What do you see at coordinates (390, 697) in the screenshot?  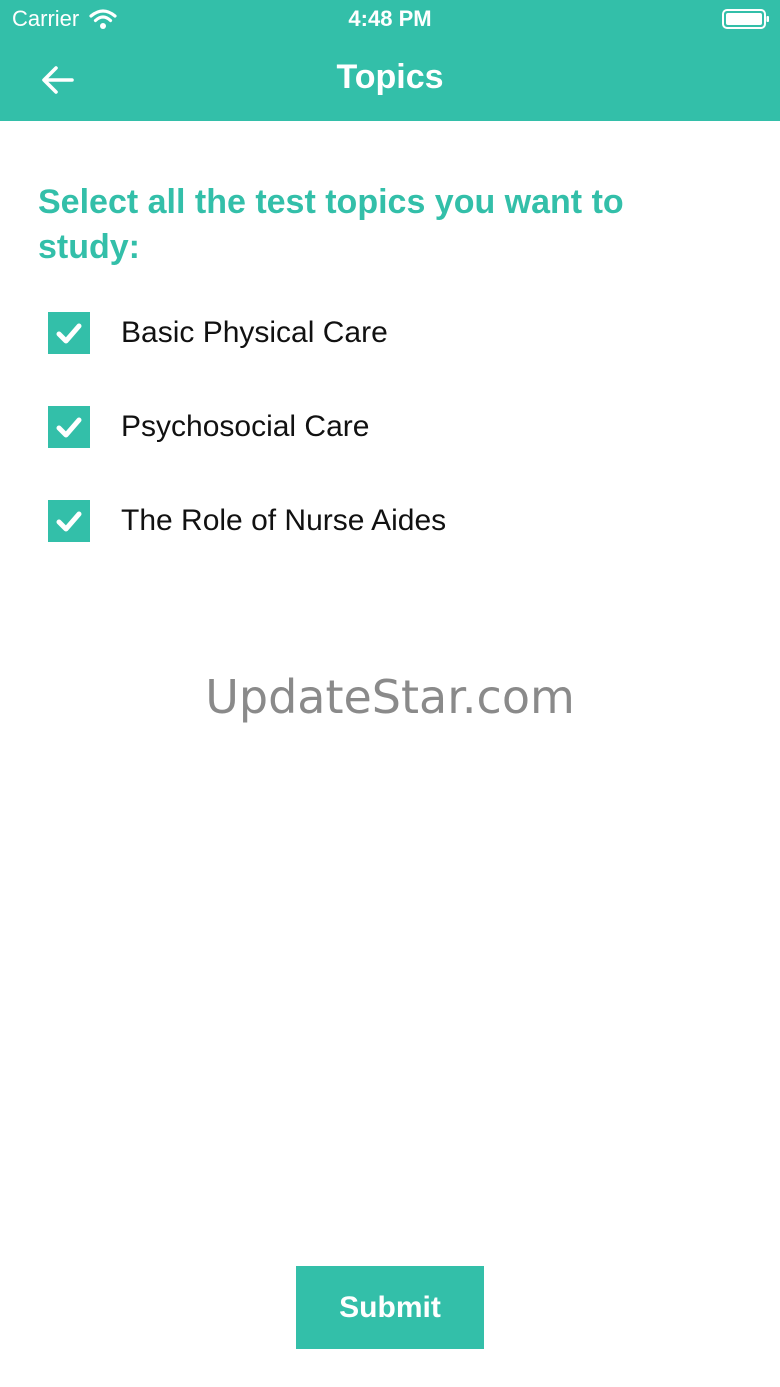 I see `watermark: UpdateStar.com` at bounding box center [390, 697].